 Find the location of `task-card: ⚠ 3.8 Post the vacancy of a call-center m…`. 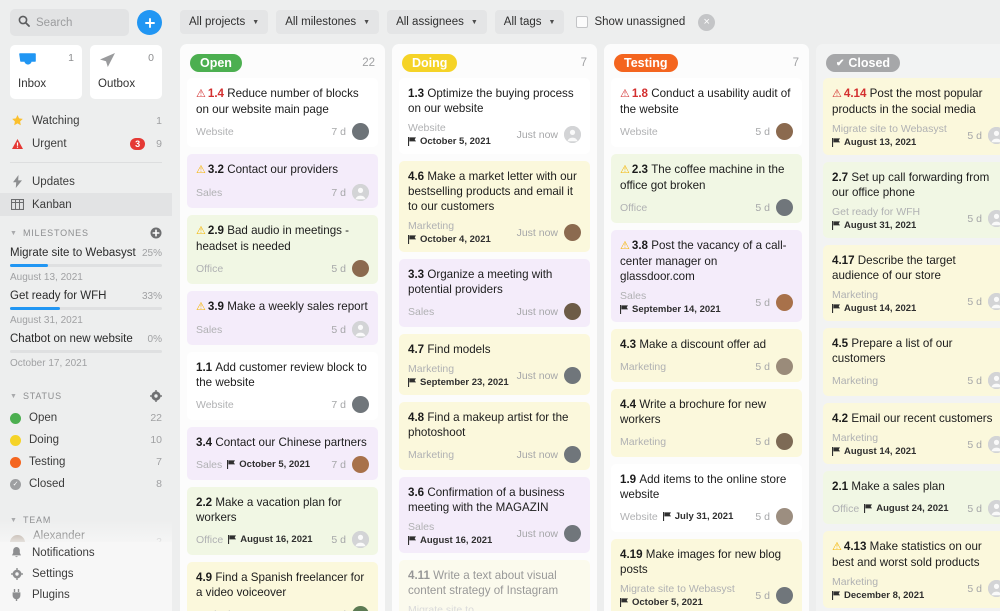

task-card: ⚠ 3.8 Post the vacancy of a call-center m… is located at coordinates (706, 276).